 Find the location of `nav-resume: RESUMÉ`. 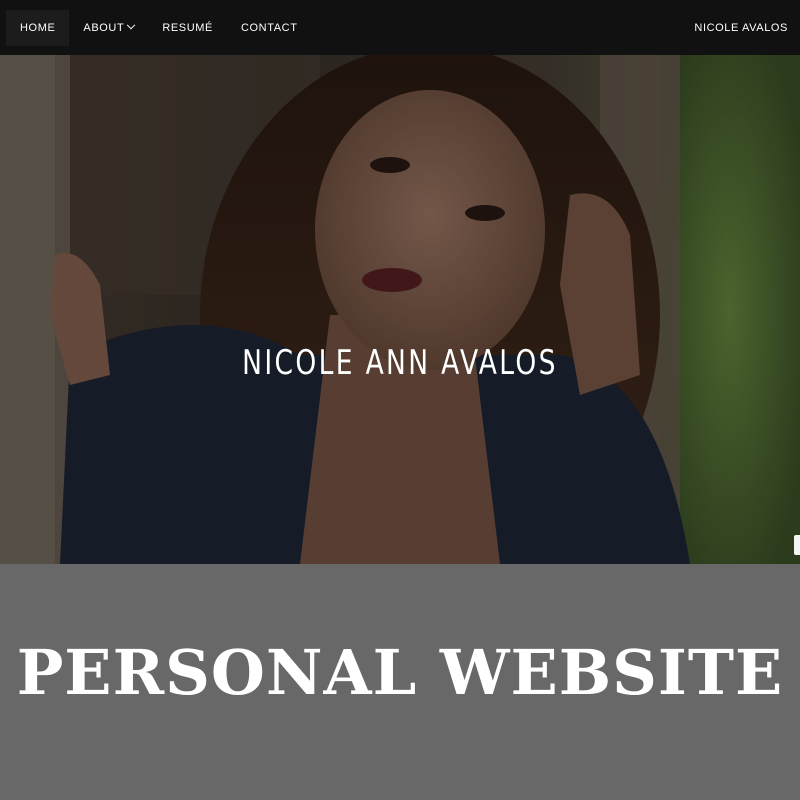

nav-resume: RESUMÉ is located at coordinates (187, 28).